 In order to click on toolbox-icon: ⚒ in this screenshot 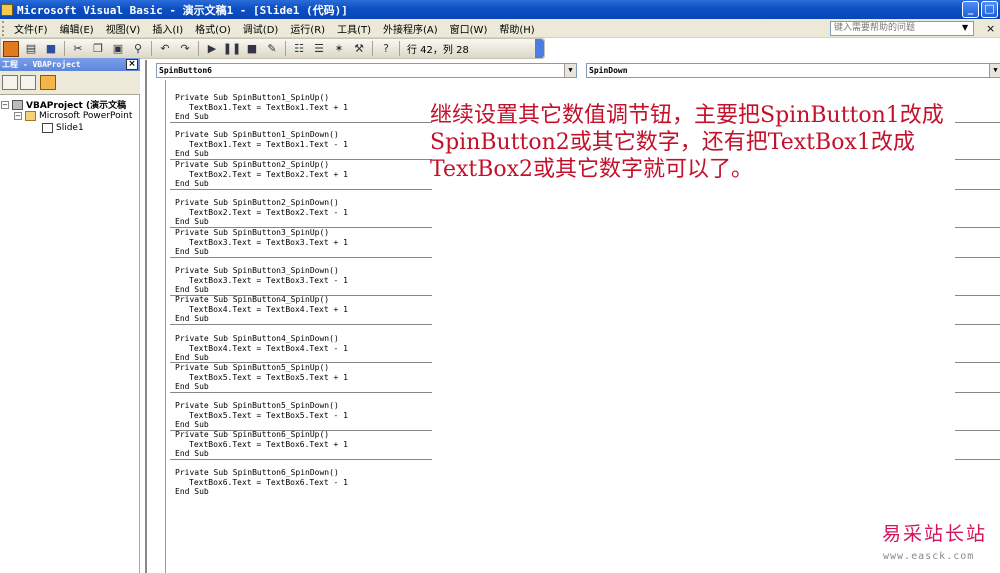, I will do `click(359, 49)`.